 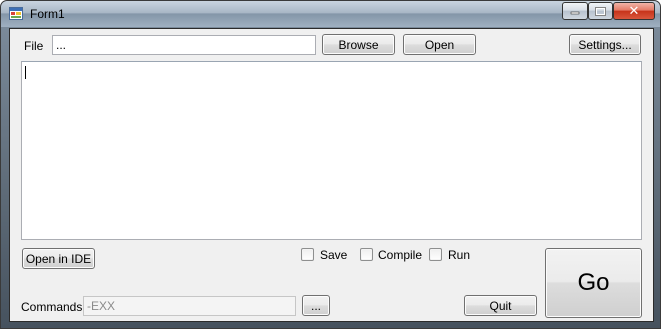 I want to click on close-button: ✕, so click(x=634, y=11).